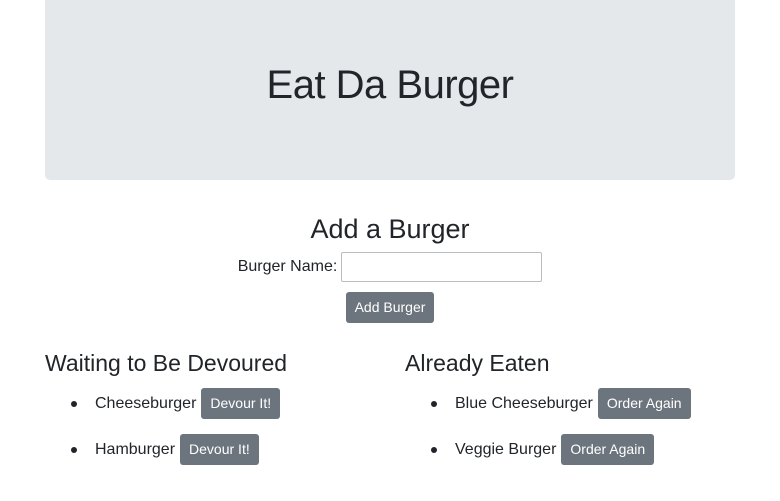 The width and height of the screenshot is (780, 501). Describe the element at coordinates (390, 229) in the screenshot. I see `add-burger-heading: Add a Burger` at that location.